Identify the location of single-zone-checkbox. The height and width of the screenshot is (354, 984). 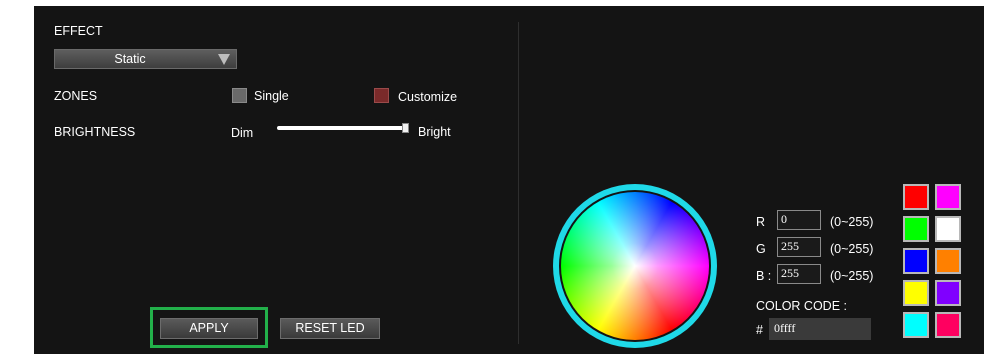
(239, 95).